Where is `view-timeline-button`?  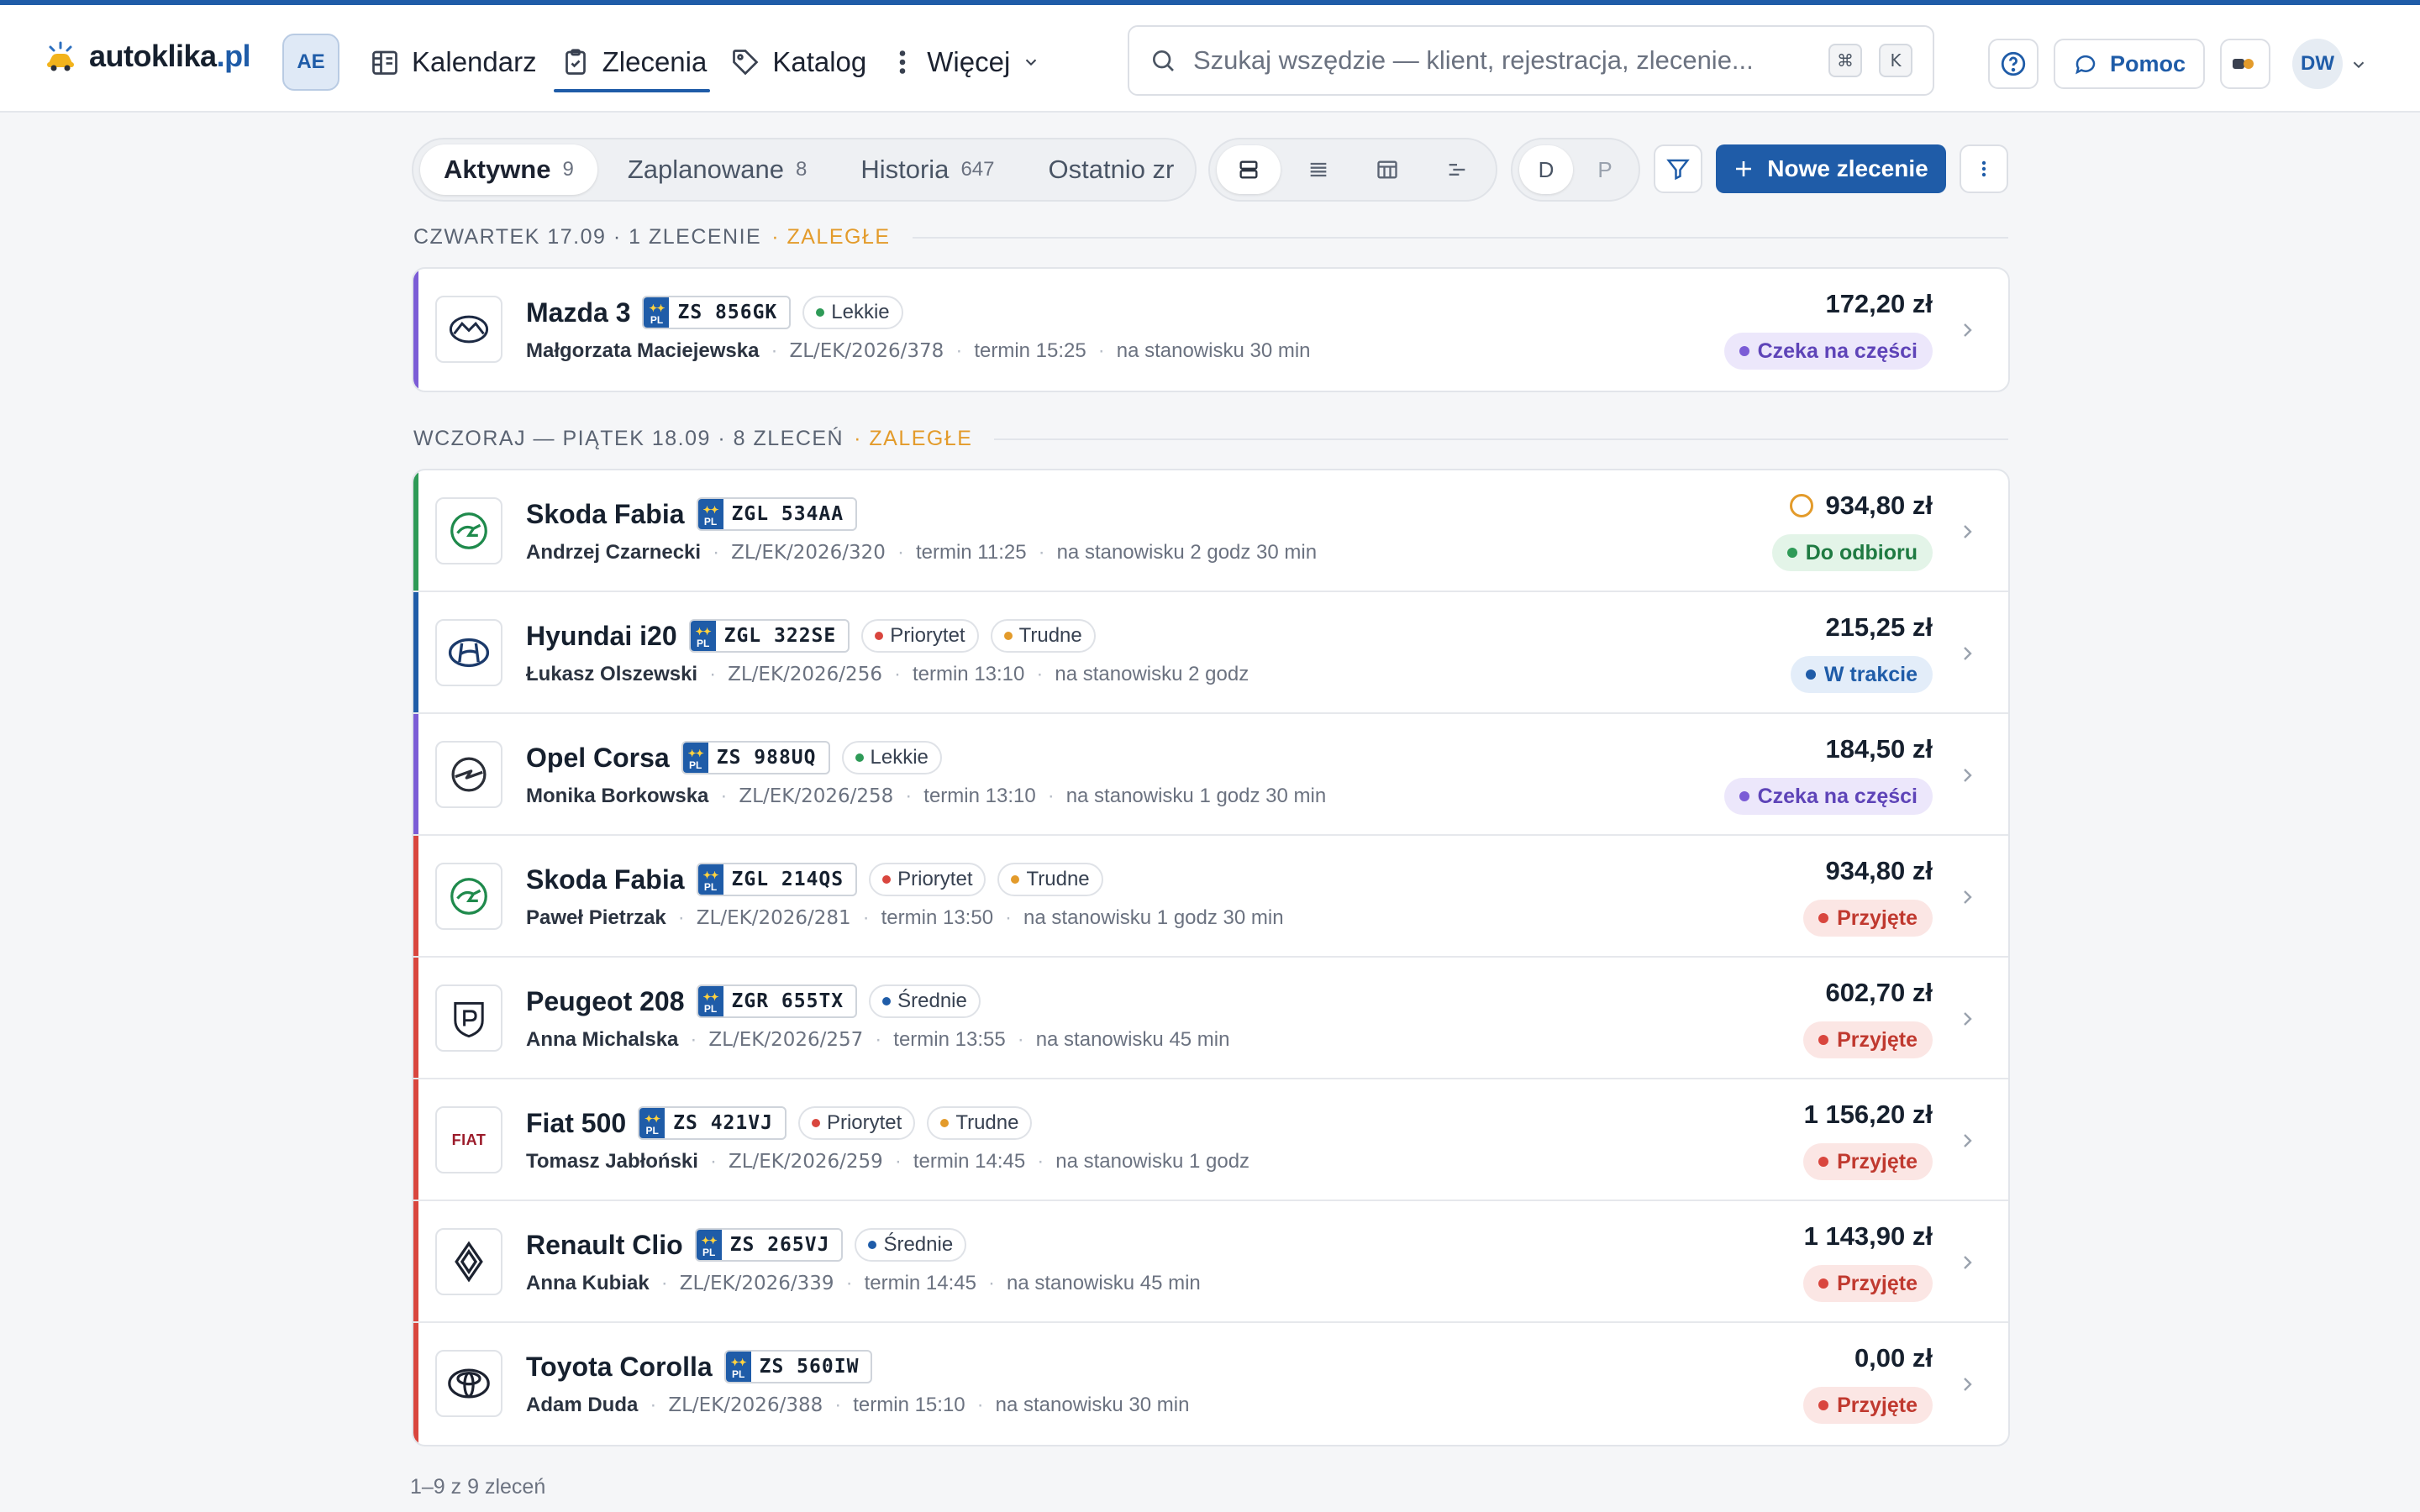 view-timeline-button is located at coordinates (1457, 169).